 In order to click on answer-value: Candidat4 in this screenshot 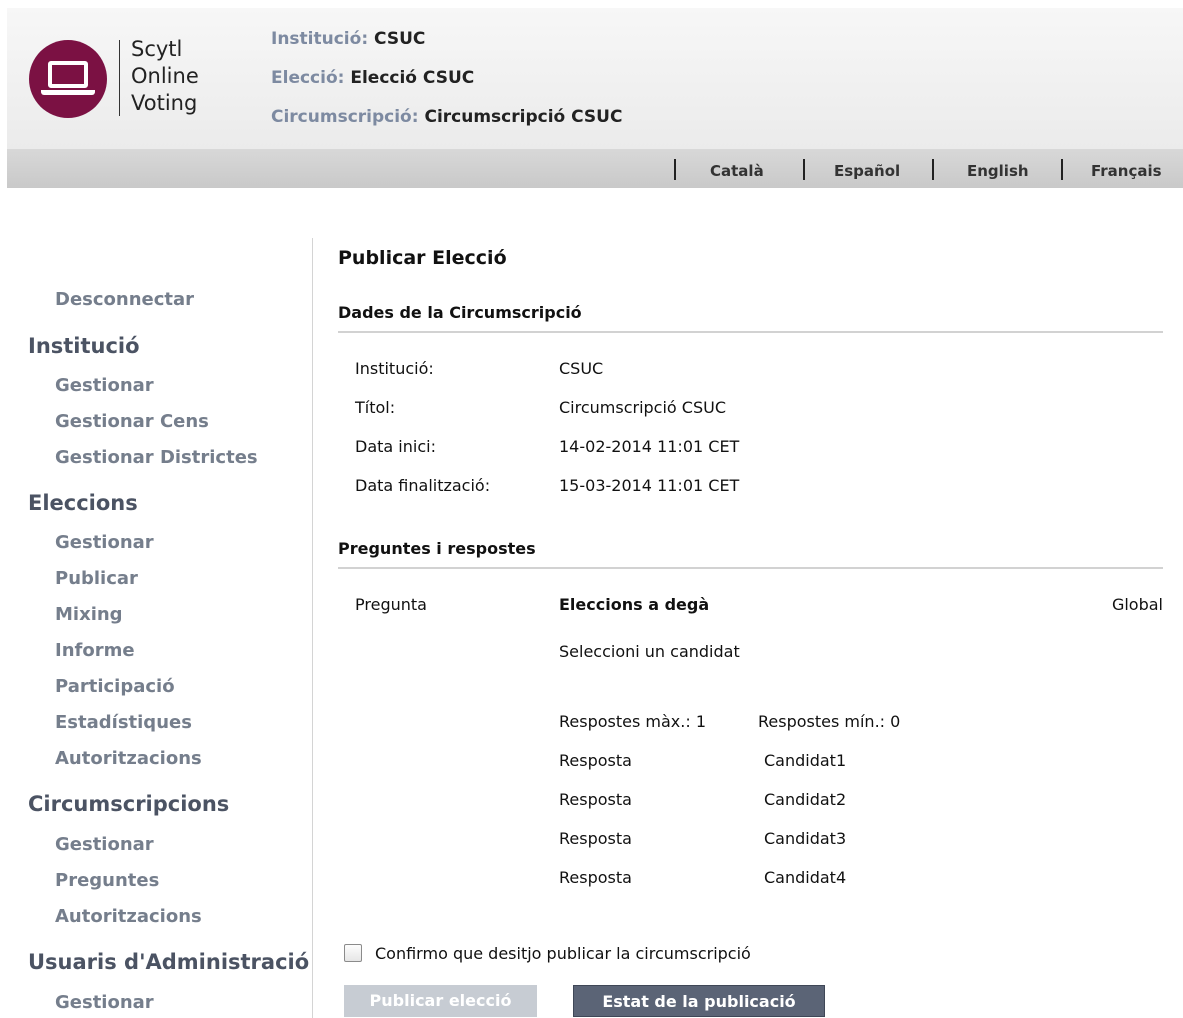, I will do `click(805, 877)`.